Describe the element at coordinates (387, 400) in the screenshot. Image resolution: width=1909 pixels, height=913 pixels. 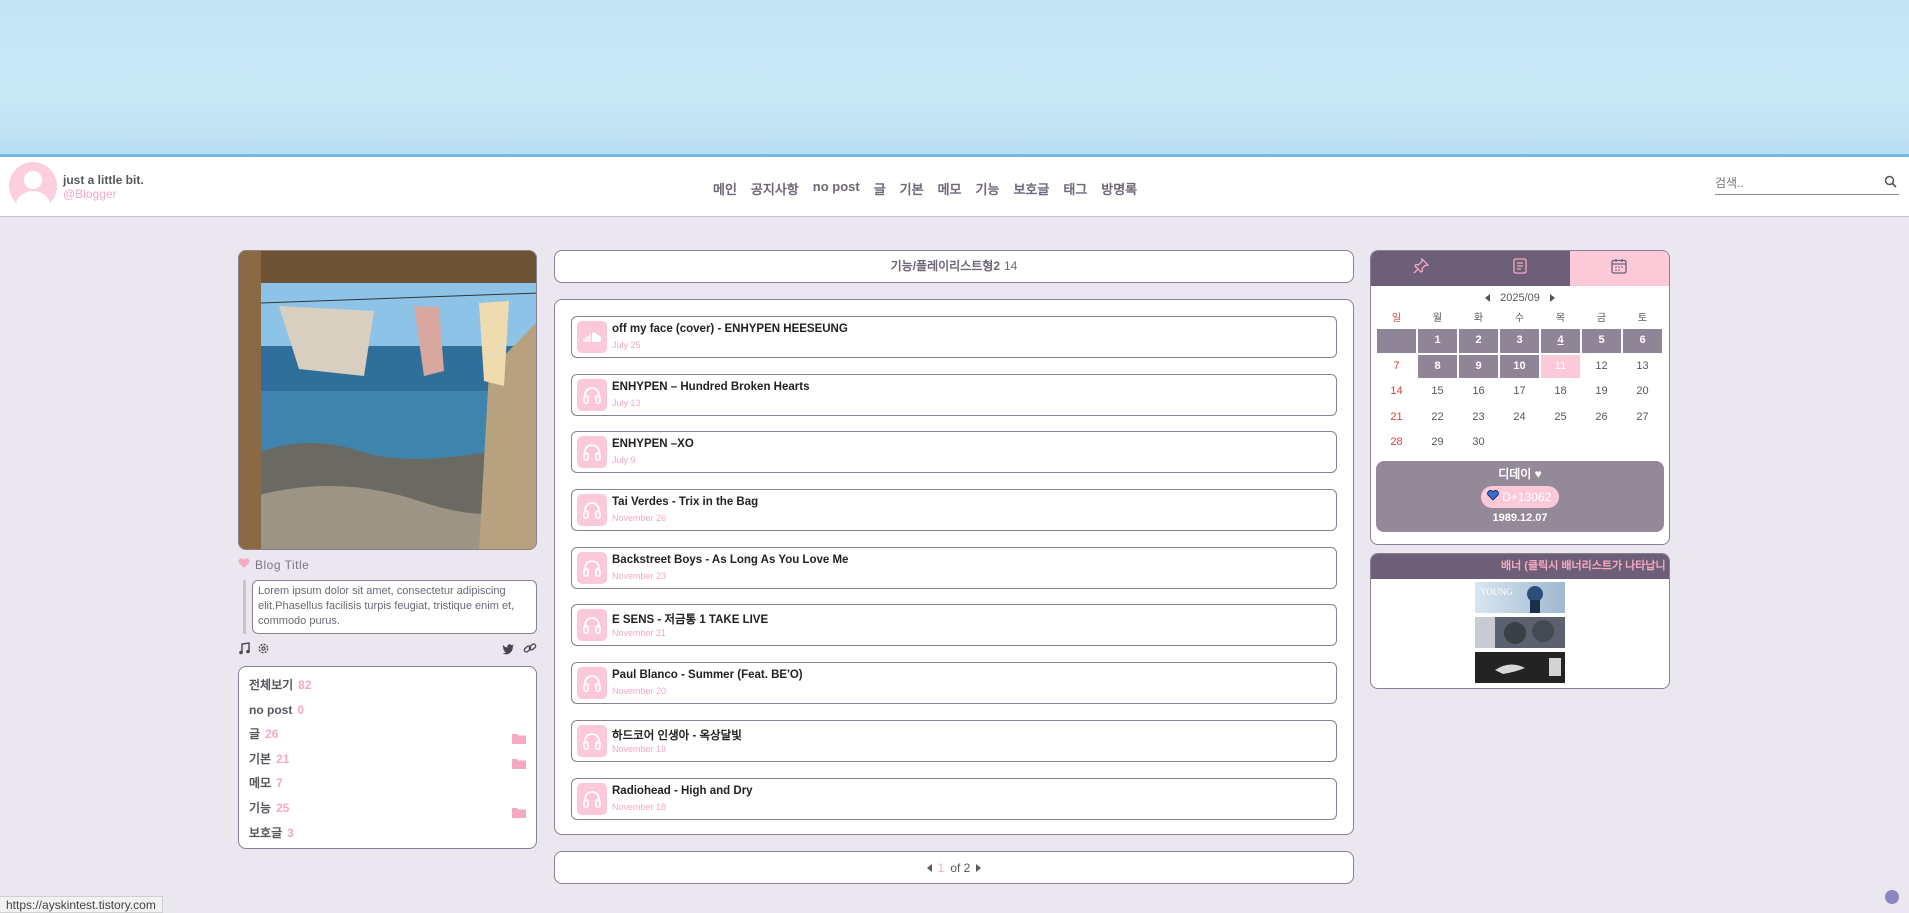
I see `profile-photo` at that location.